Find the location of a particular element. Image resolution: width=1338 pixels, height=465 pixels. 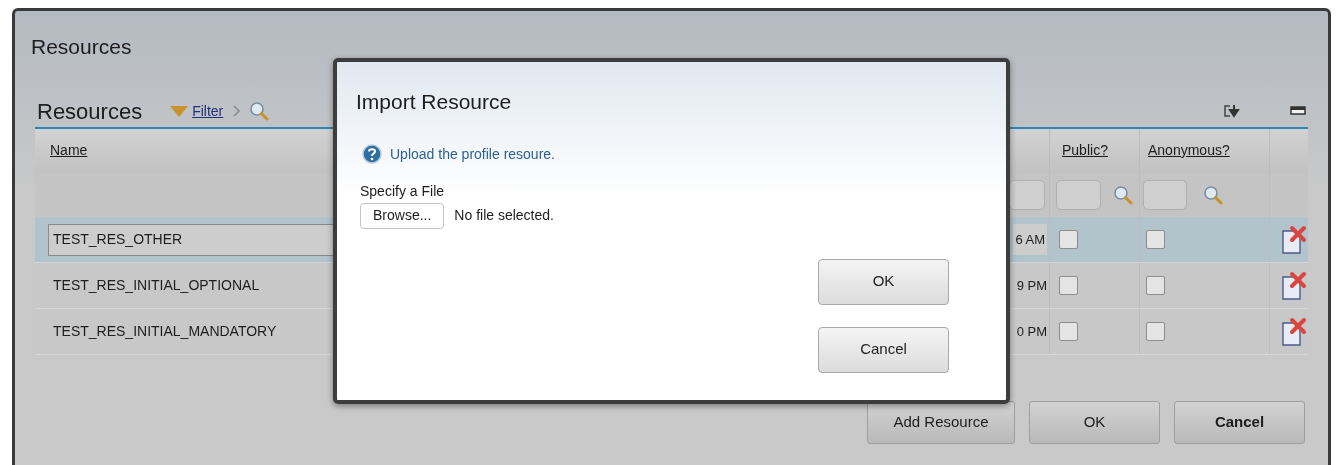

footer-button: OK is located at coordinates (1094, 422).